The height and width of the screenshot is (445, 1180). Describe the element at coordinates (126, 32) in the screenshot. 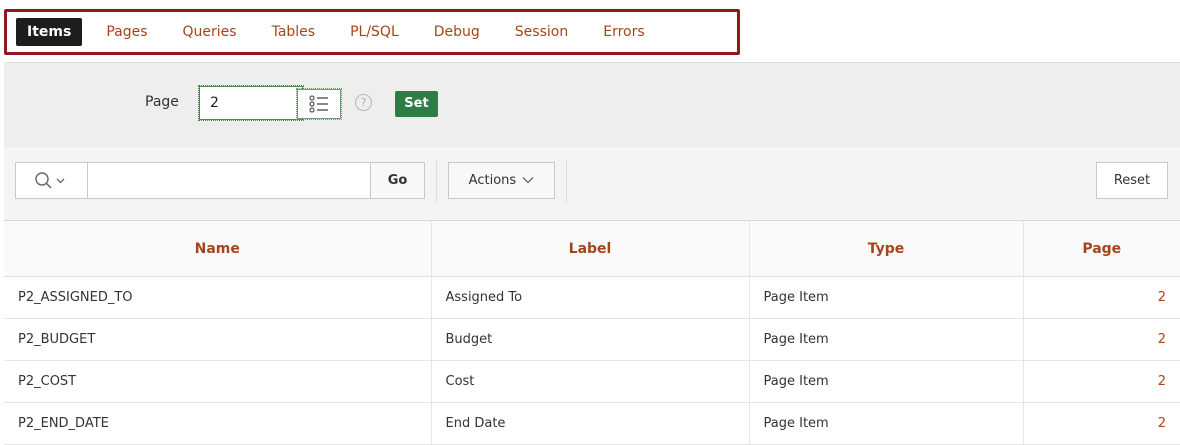

I see `tab-pages: Pages` at that location.